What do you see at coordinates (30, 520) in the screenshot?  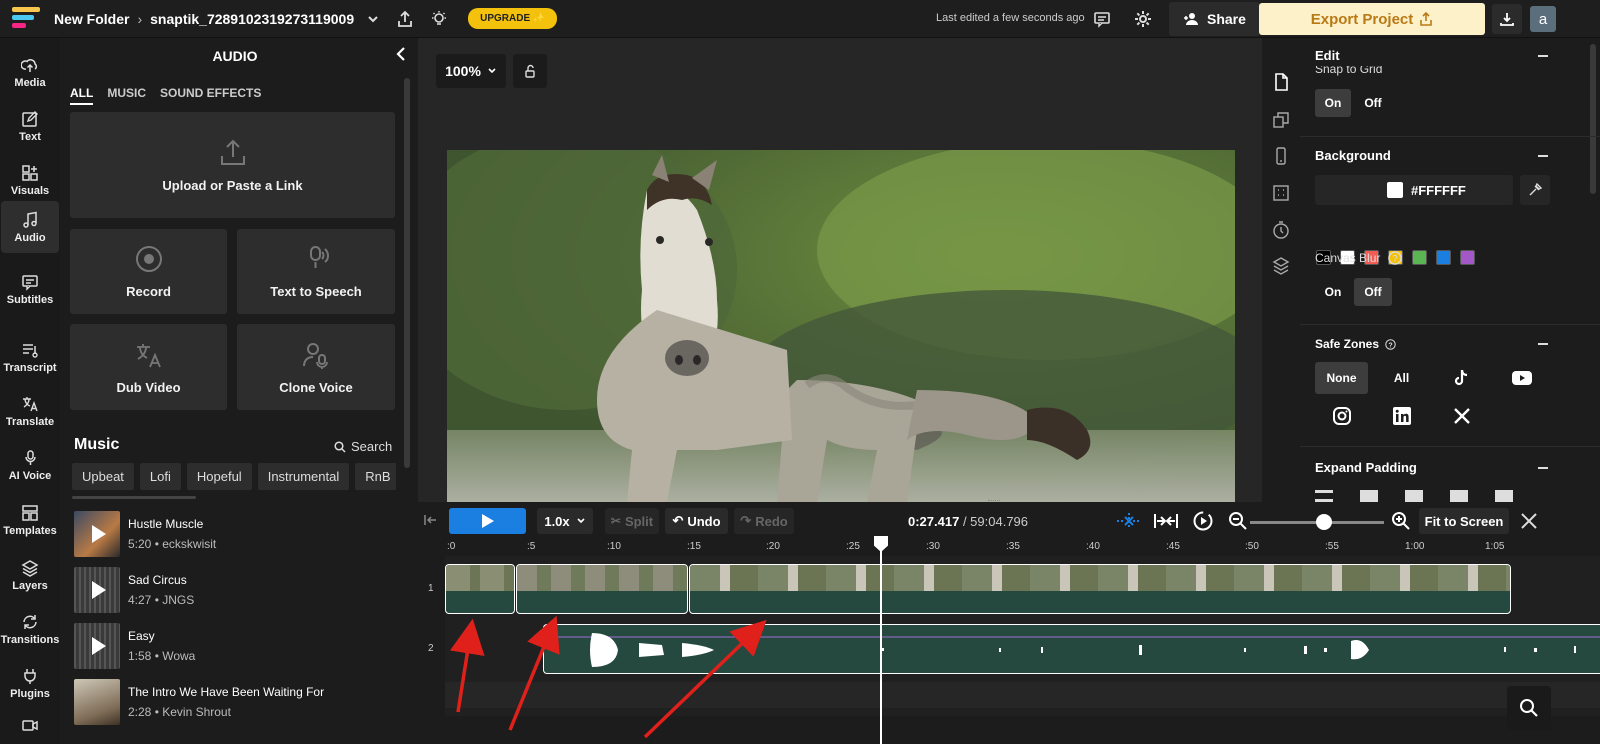 I see `nav-templates: Templates` at bounding box center [30, 520].